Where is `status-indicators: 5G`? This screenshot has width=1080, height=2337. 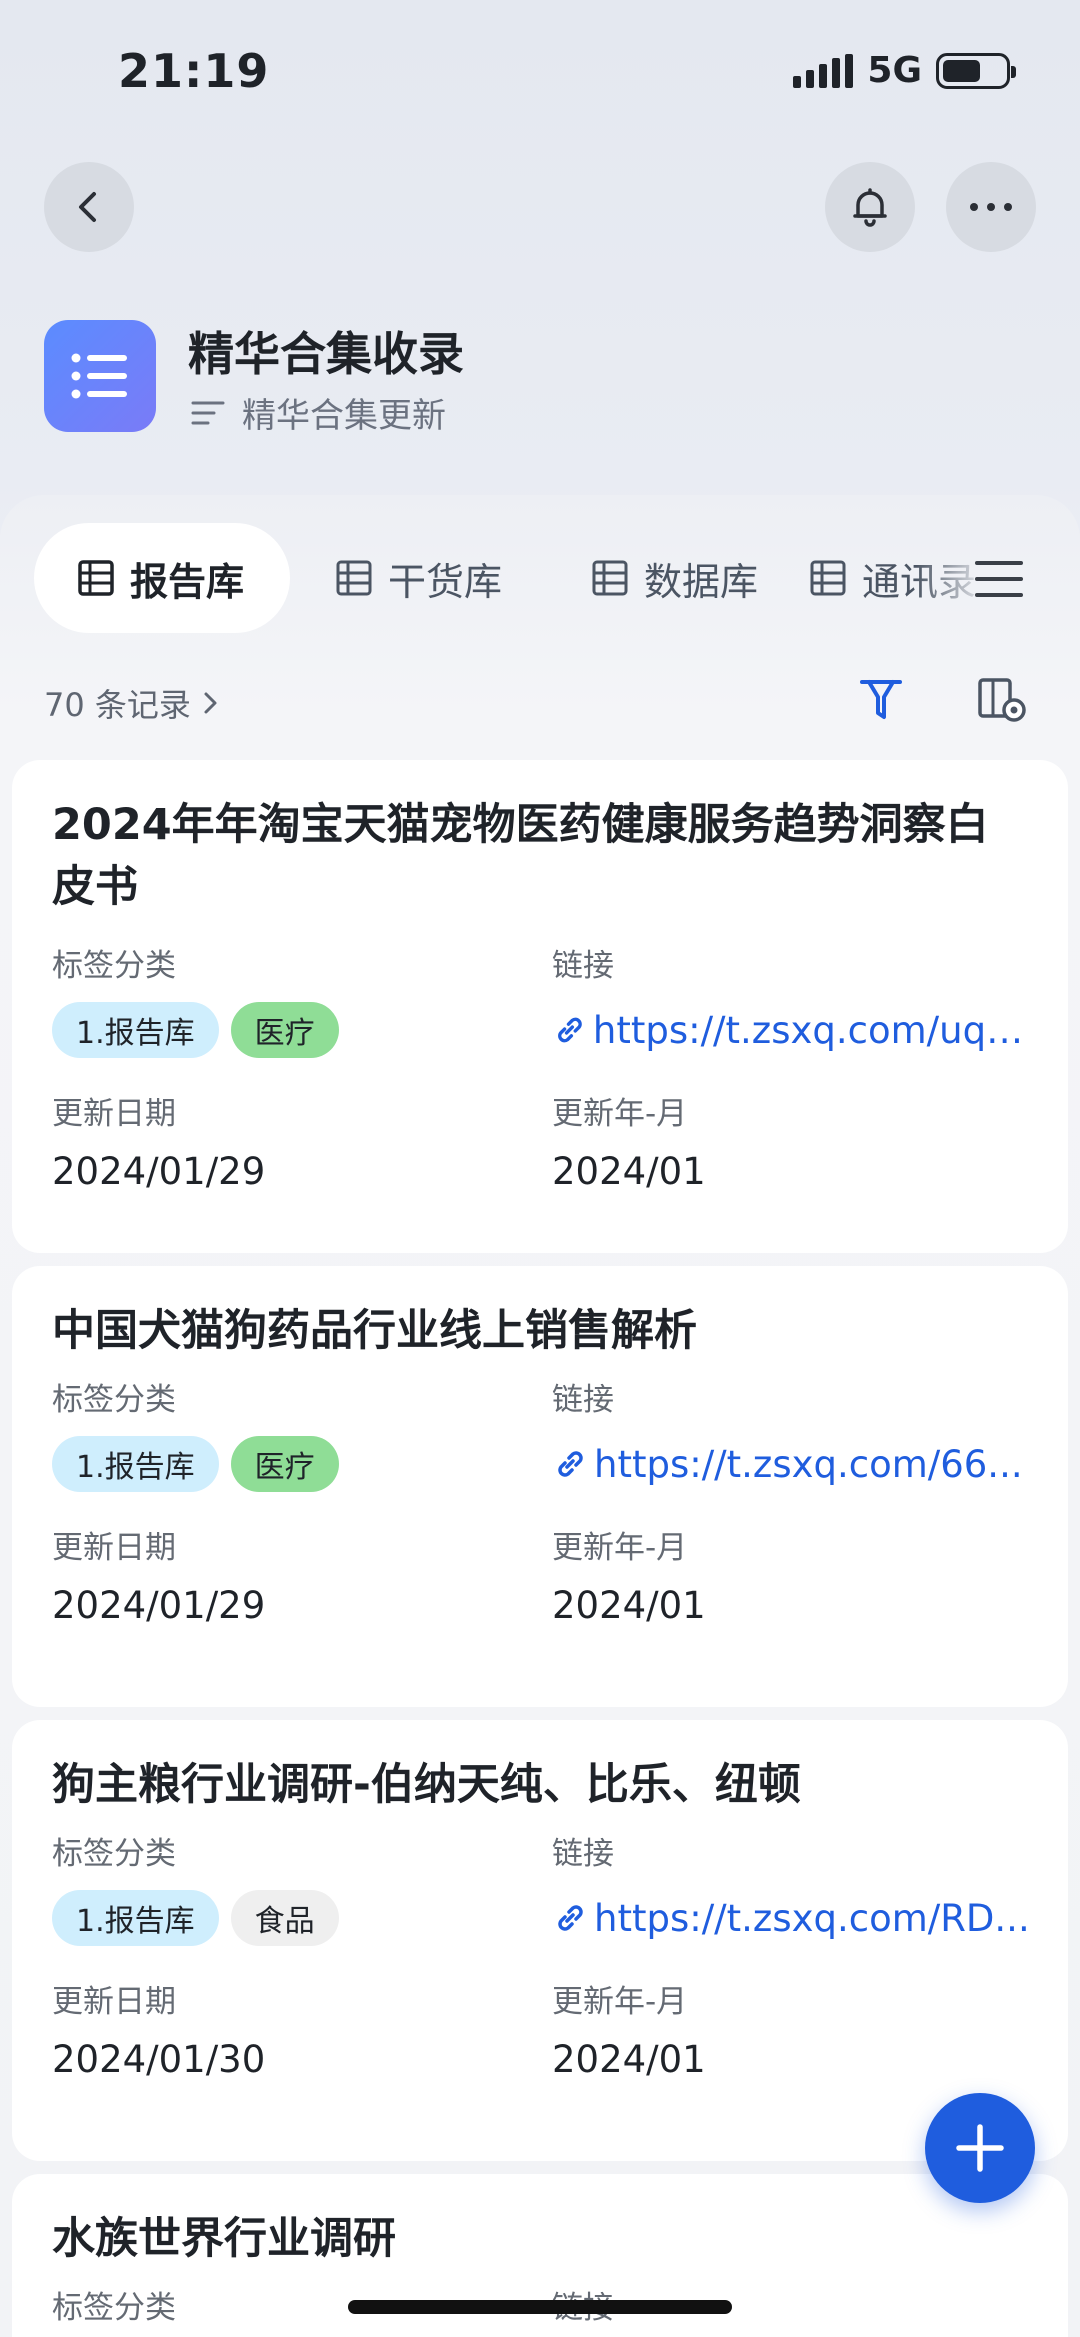
status-indicators: 5G is located at coordinates (904, 70).